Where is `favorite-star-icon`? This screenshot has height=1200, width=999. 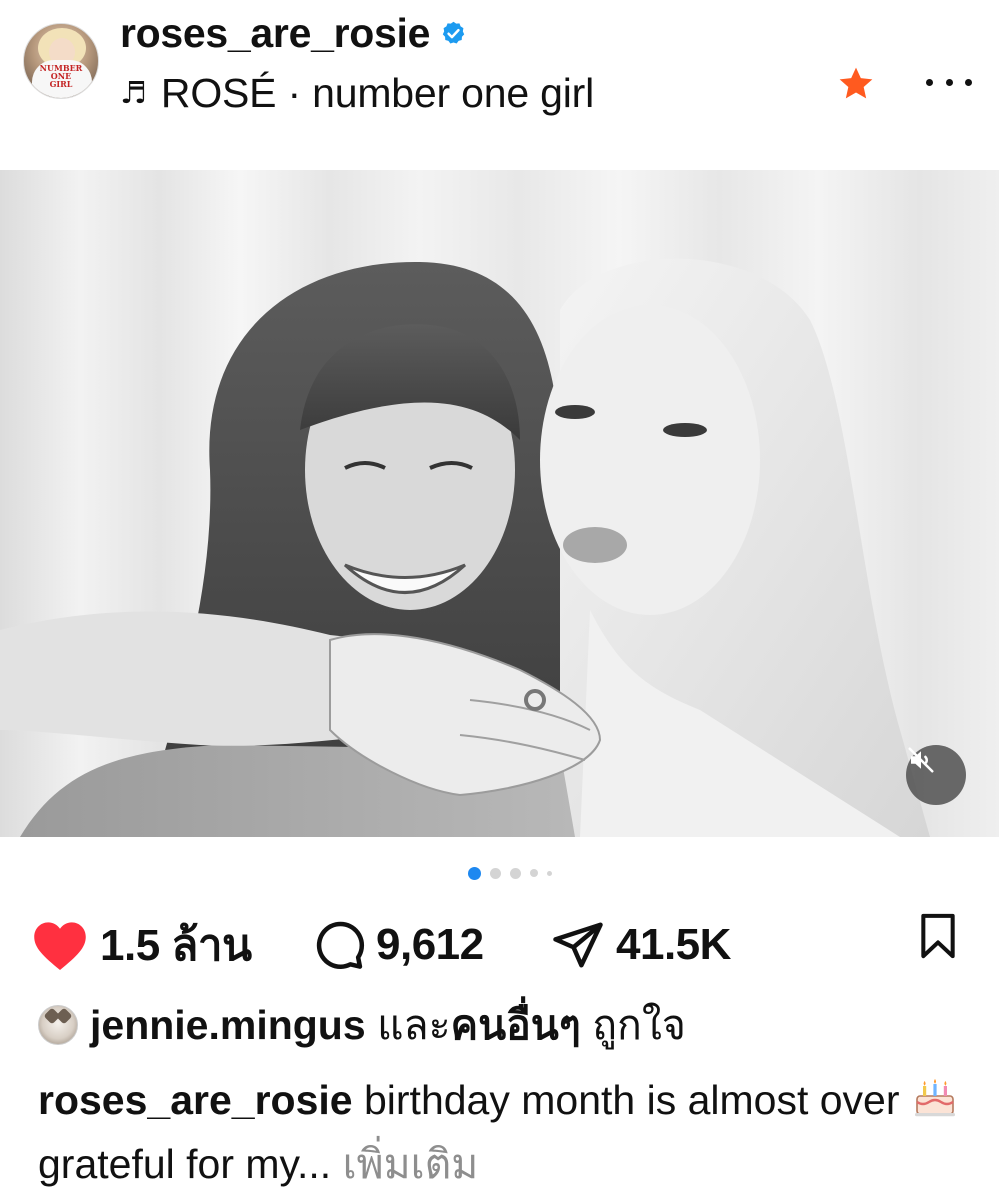
favorite-star-icon is located at coordinates (856, 84).